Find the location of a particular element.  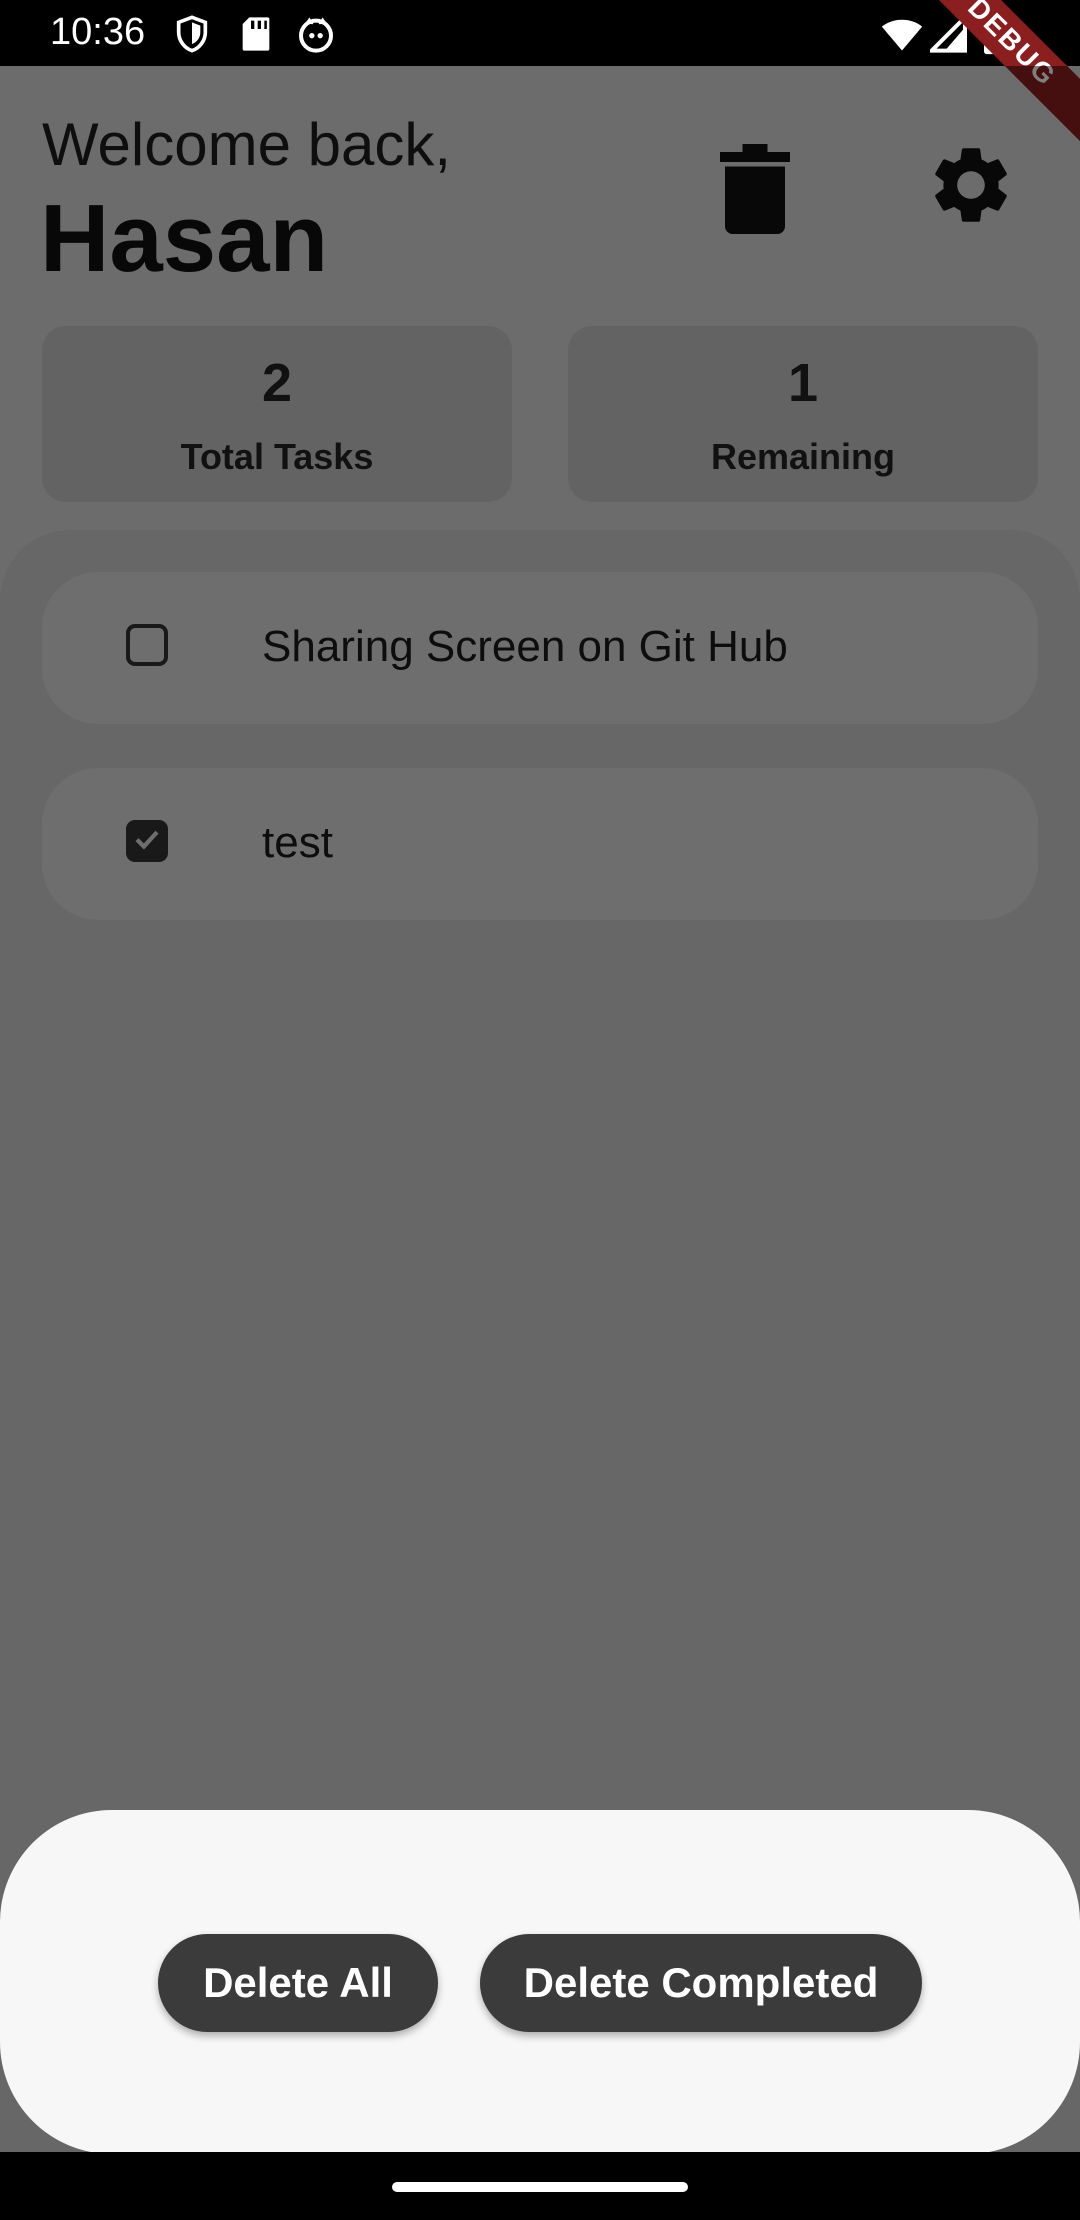

sd-card-icon is located at coordinates (256, 34).